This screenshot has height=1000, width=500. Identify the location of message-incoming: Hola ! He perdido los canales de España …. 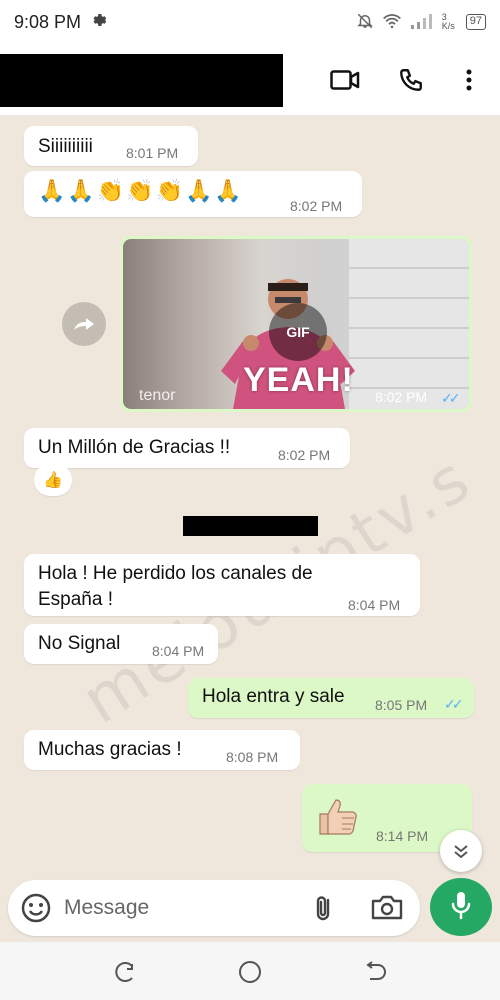
(222, 585).